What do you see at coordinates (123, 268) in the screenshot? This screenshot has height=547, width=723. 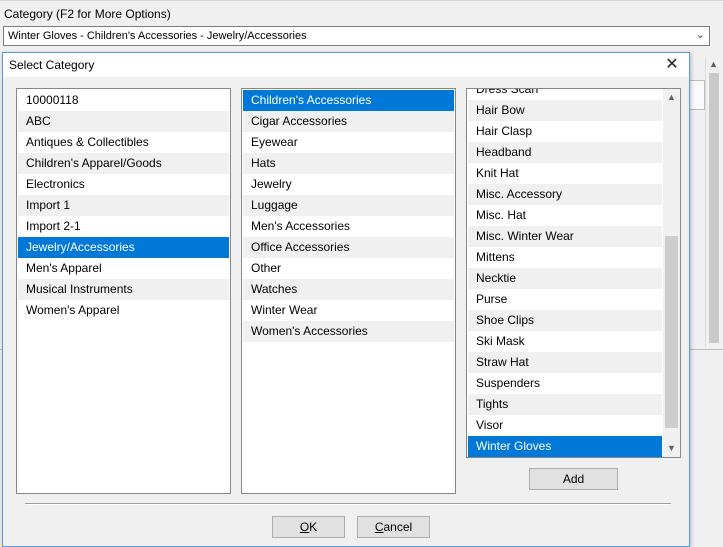 I see `list-item: Men's Apparel` at bounding box center [123, 268].